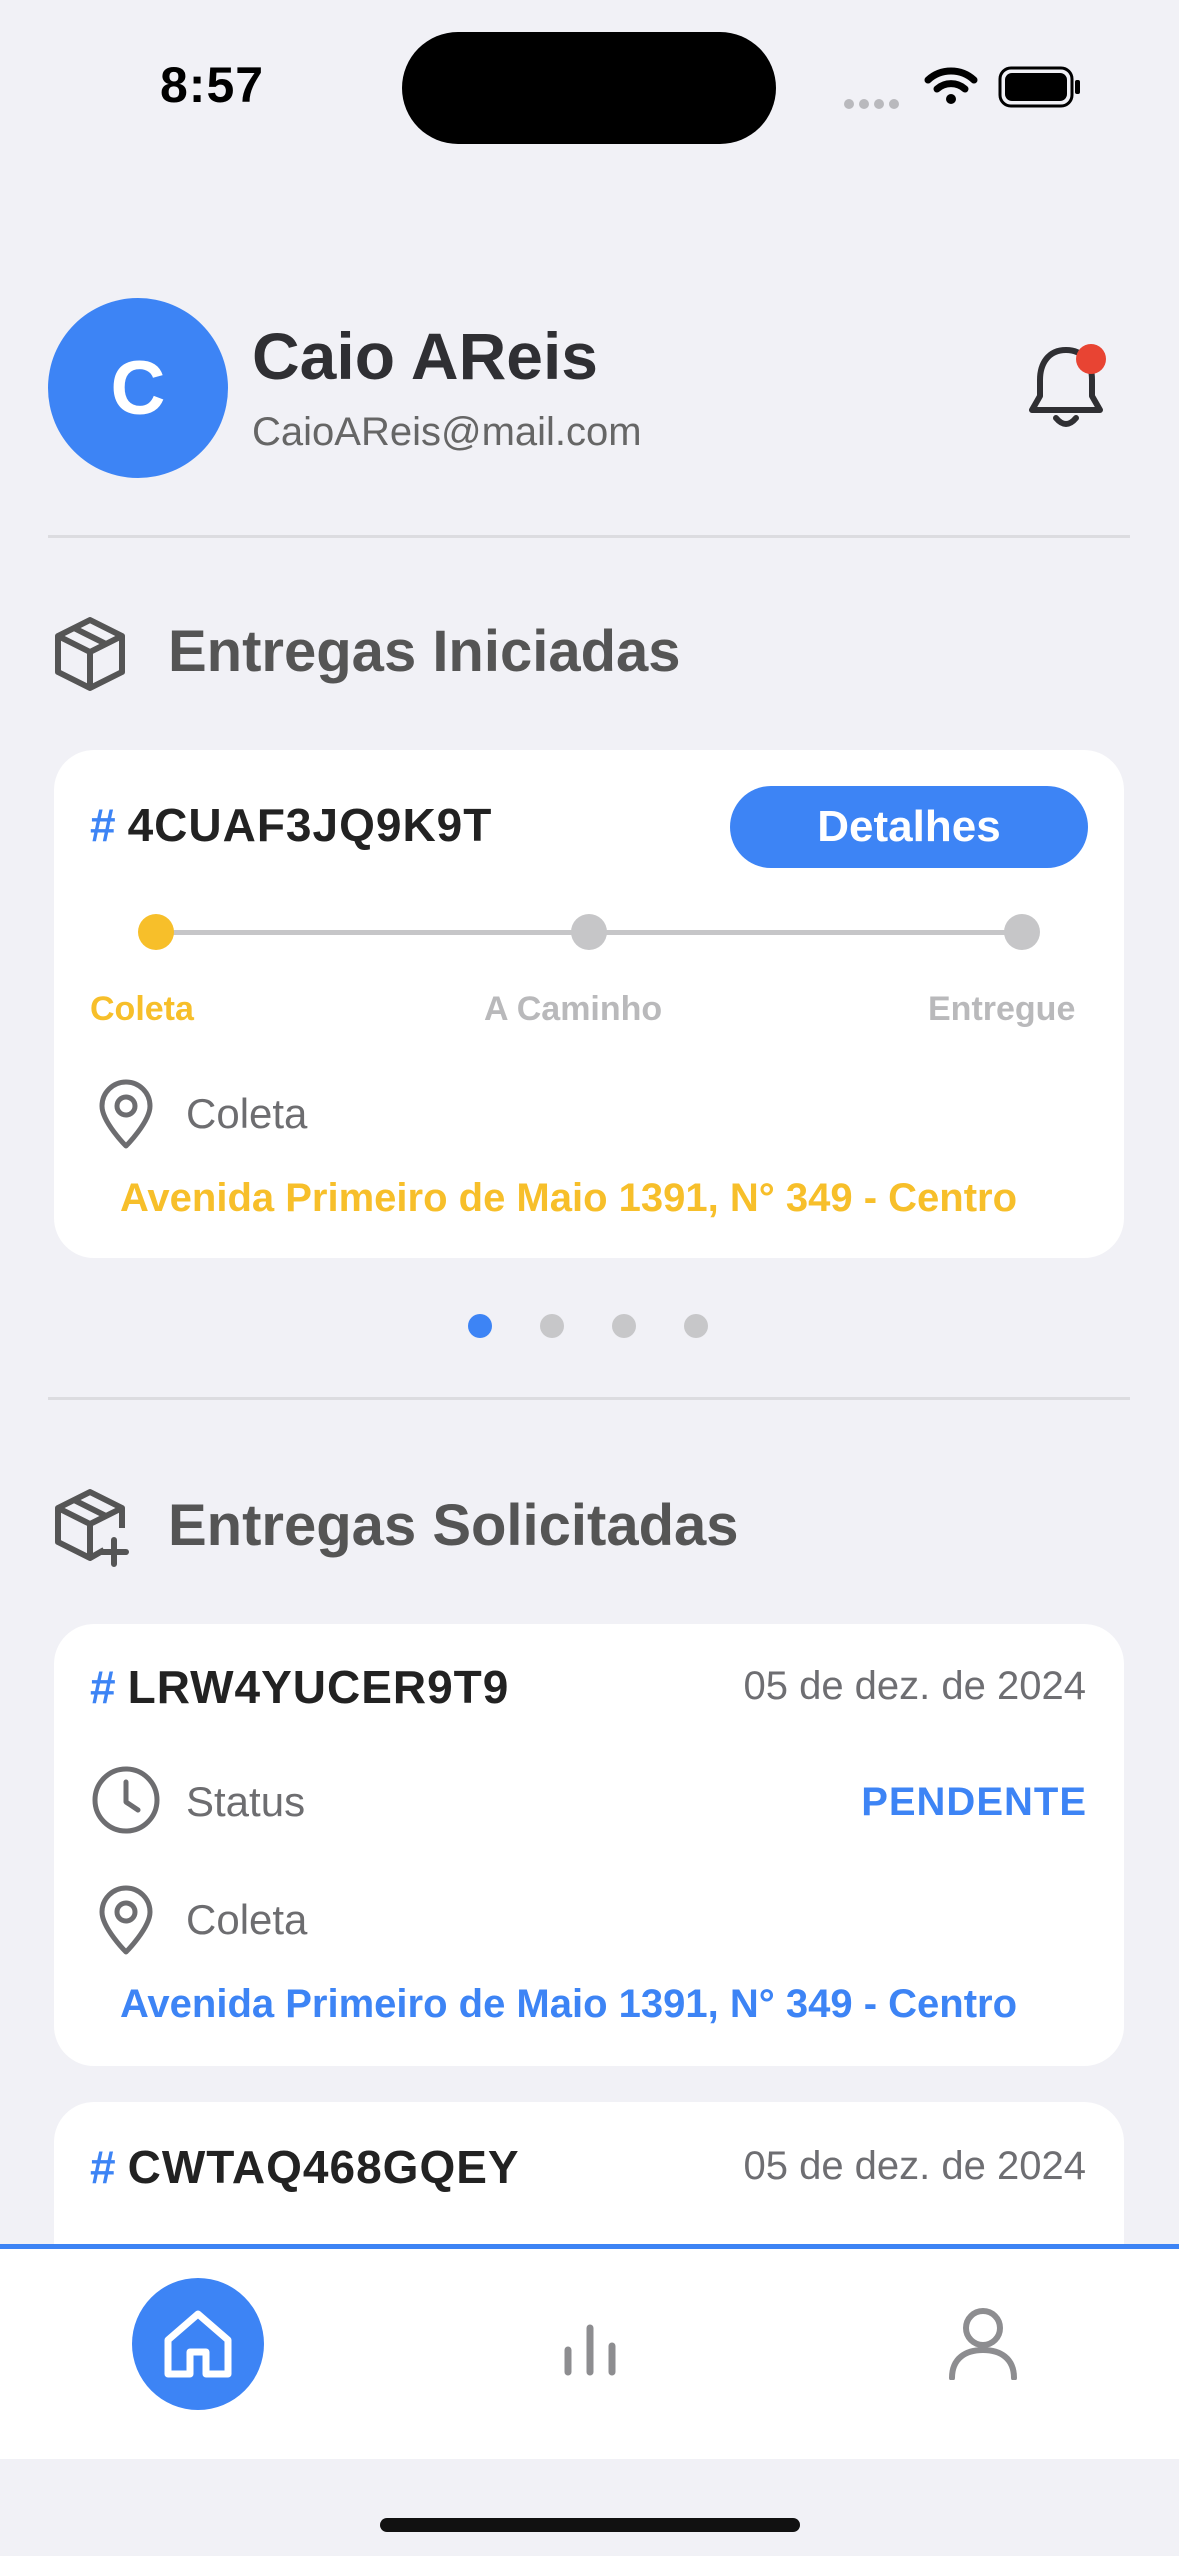 This screenshot has height=2556, width=1179. I want to click on delivery-code: # CWTAQ468GQEY, so click(305, 2167).